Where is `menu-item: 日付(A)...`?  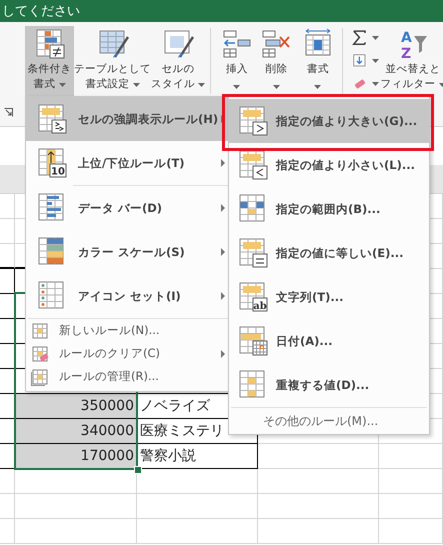
menu-item: 日付(A)... is located at coordinates (329, 341).